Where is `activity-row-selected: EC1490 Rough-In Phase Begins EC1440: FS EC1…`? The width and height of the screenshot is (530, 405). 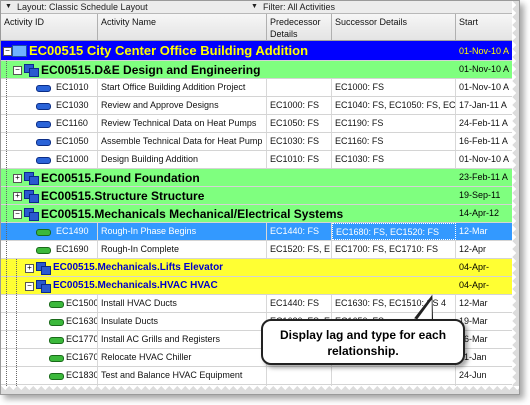 activity-row-selected: EC1490 Rough-In Phase Begins EC1440: FS EC1… is located at coordinates (260, 232).